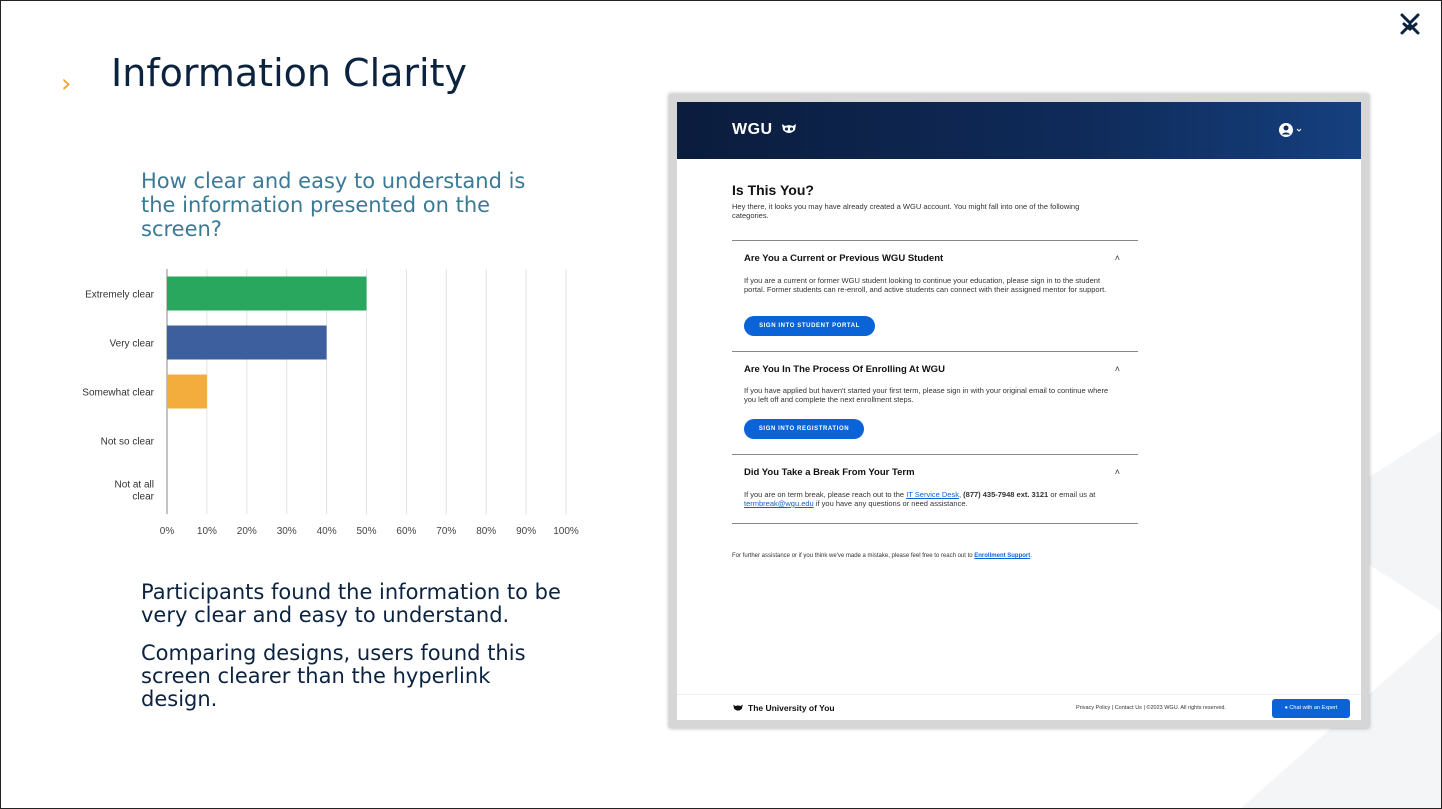  I want to click on category-label: Extremely clear, so click(120, 295).